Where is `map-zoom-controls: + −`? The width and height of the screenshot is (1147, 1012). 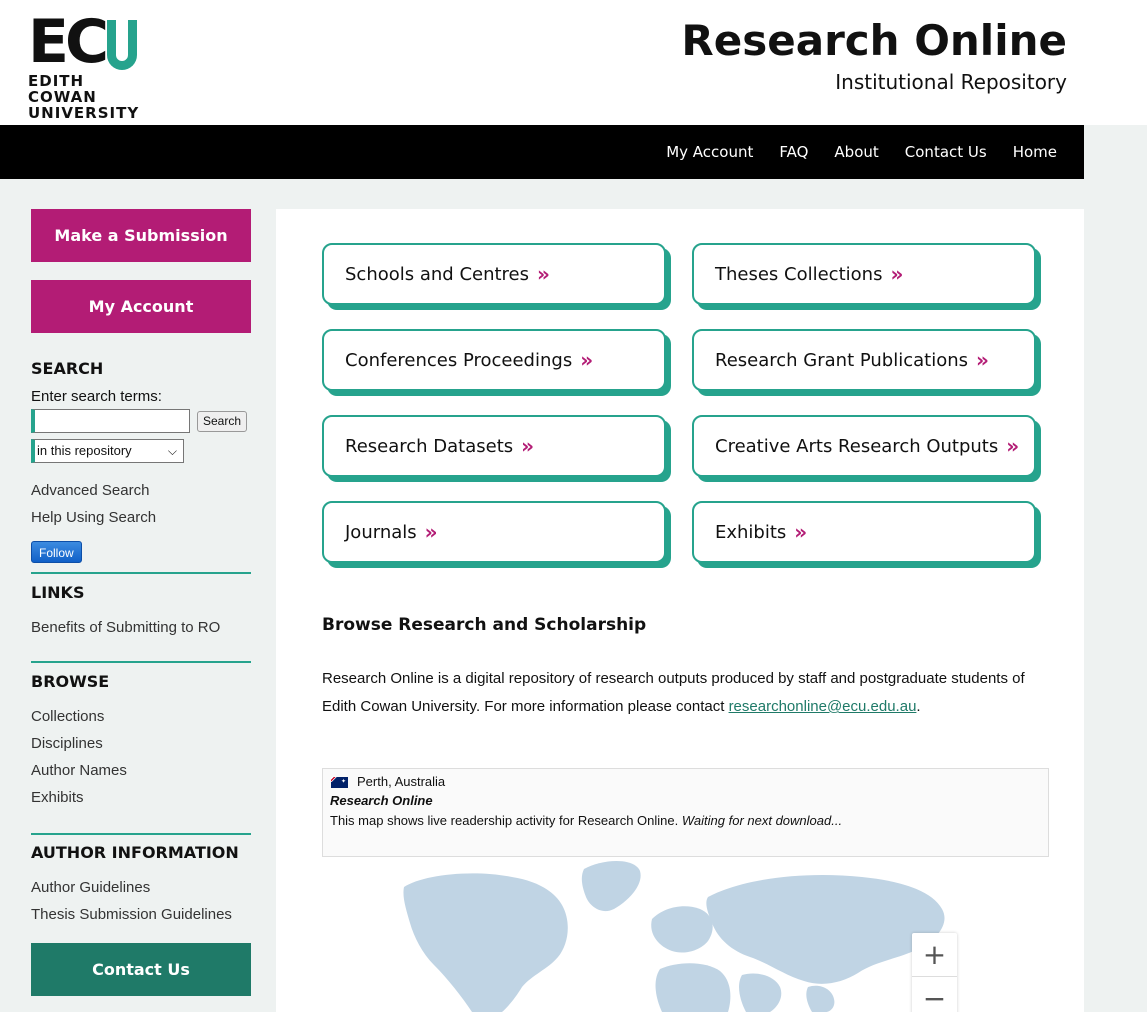
map-zoom-controls: + − is located at coordinates (934, 972).